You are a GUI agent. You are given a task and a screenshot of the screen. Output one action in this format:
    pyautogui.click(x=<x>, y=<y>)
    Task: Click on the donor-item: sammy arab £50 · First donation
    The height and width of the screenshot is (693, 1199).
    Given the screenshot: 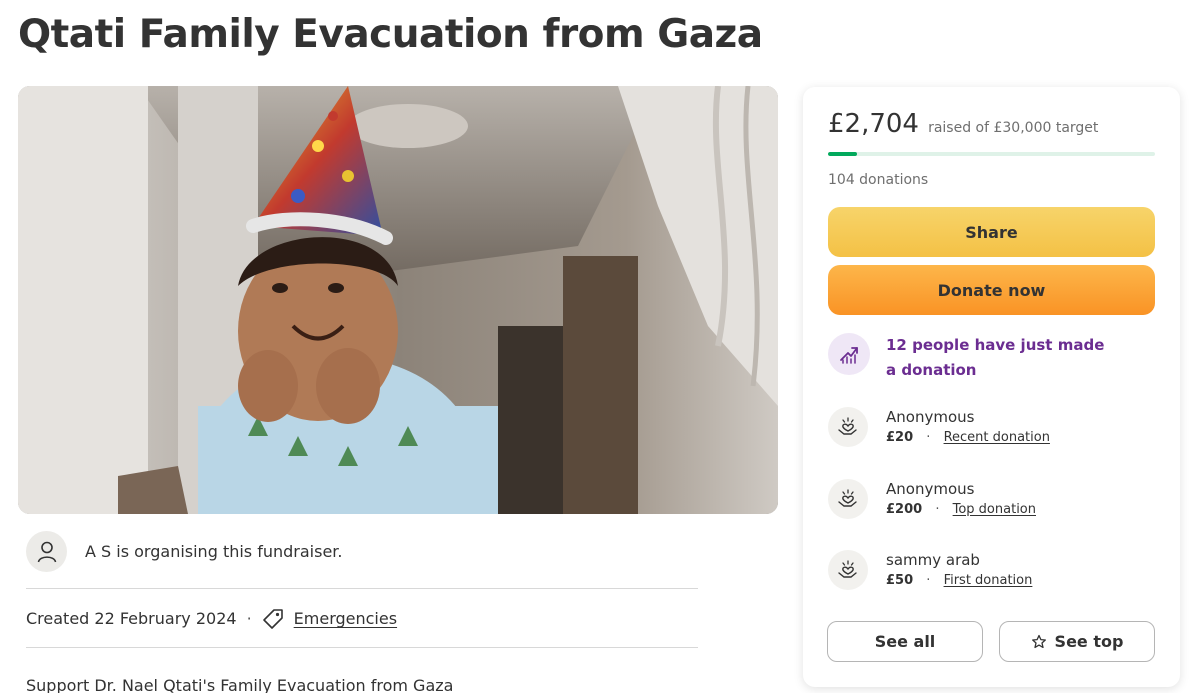 What is the action you would take?
    pyautogui.click(x=991, y=570)
    